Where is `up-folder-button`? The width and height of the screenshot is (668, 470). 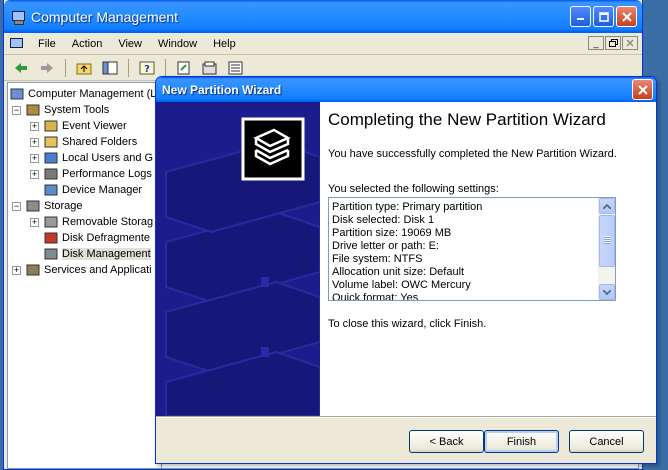 up-folder-button is located at coordinates (84, 68).